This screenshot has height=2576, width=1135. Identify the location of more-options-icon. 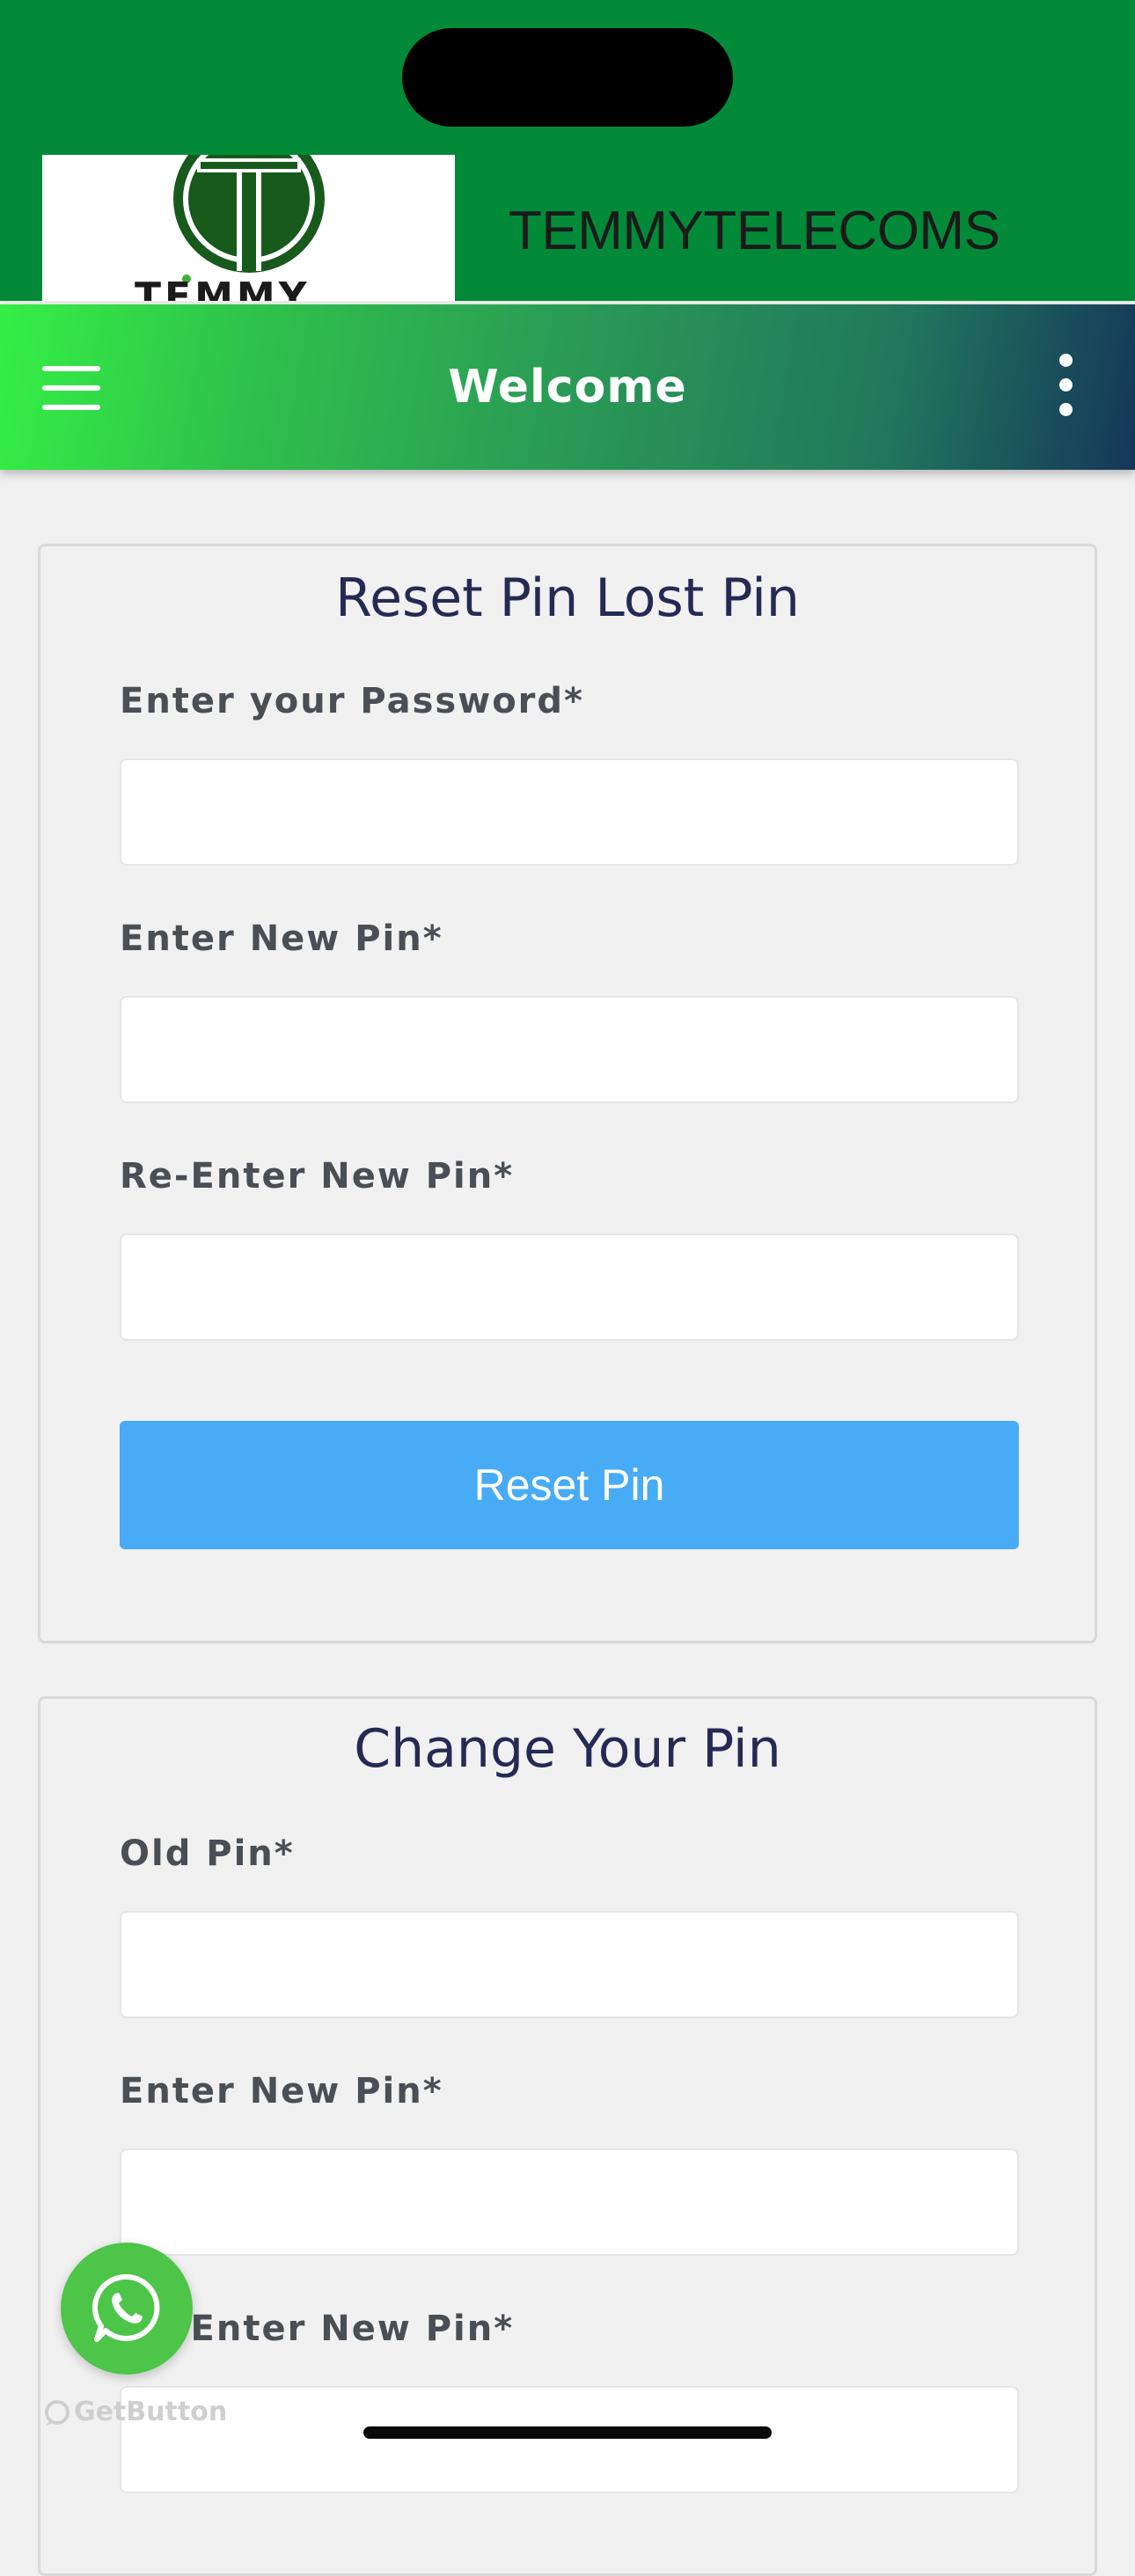
(1066, 385).